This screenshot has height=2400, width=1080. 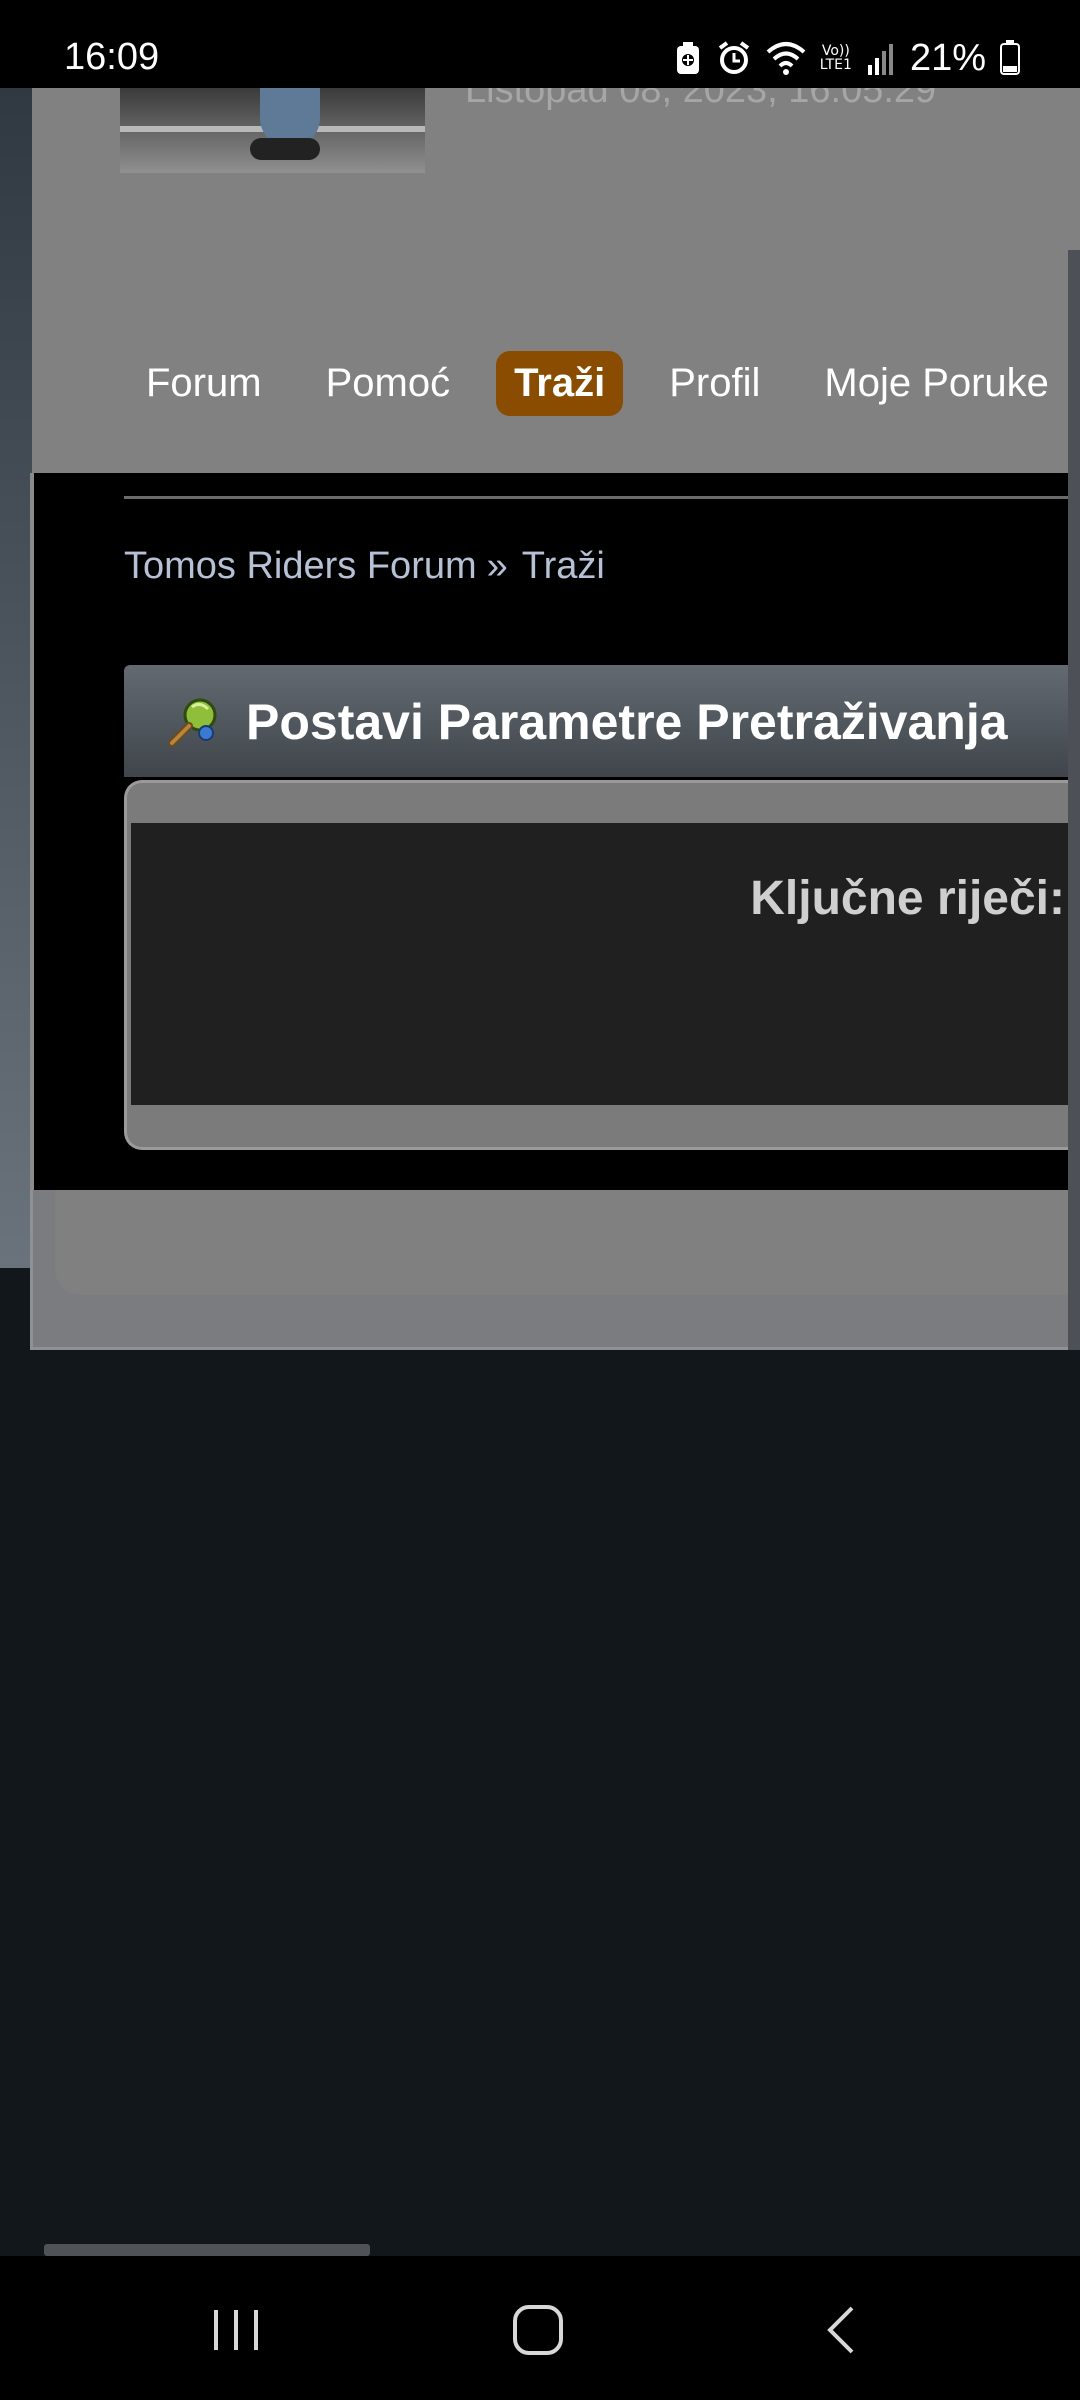 I want to click on nav-my-messages: Moje Poruke, so click(x=936, y=383).